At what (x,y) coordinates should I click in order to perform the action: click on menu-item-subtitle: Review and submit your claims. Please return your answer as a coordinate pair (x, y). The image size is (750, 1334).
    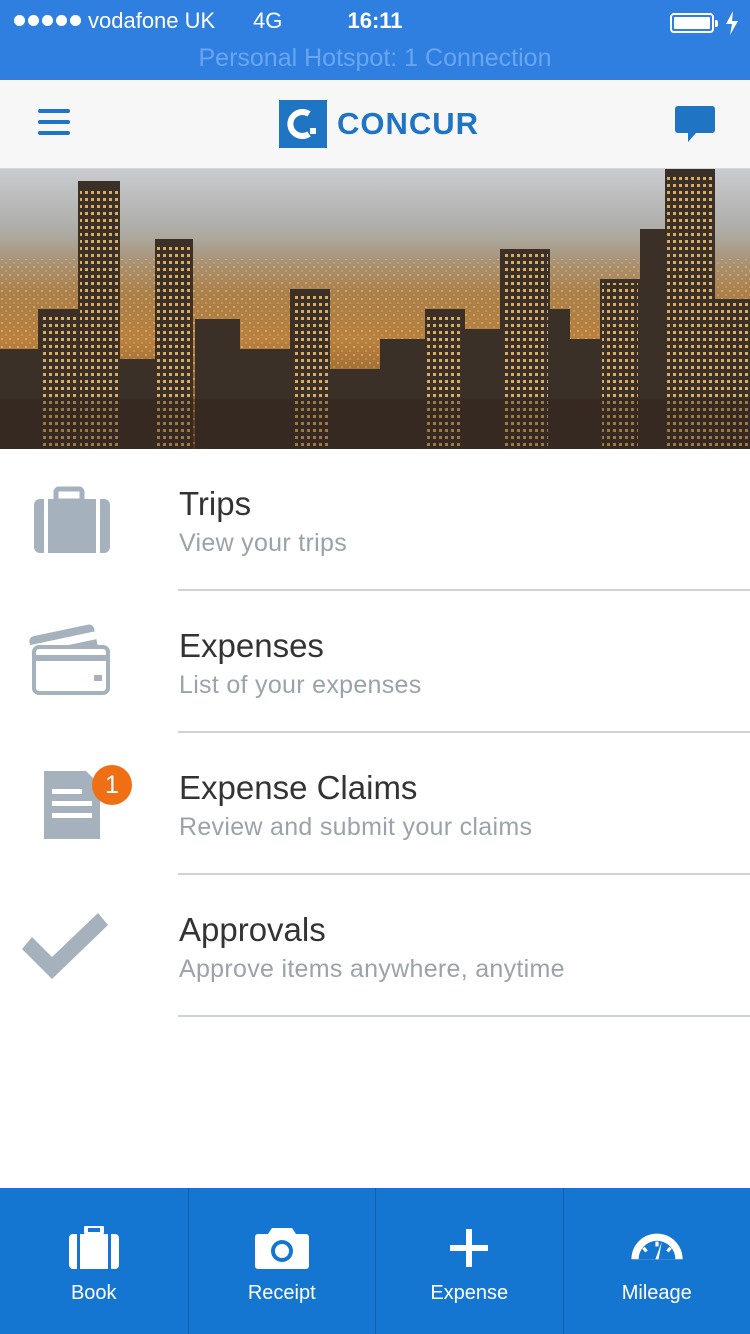
    Looking at the image, I should click on (356, 827).